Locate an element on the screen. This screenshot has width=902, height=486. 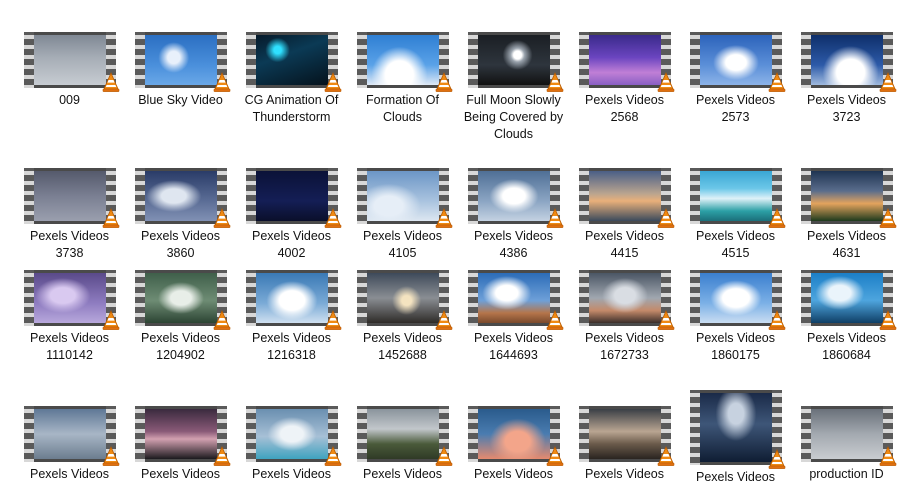
file-name-label: Full Moon Slowly Being Covered by Clouds is located at coordinates (513, 117).